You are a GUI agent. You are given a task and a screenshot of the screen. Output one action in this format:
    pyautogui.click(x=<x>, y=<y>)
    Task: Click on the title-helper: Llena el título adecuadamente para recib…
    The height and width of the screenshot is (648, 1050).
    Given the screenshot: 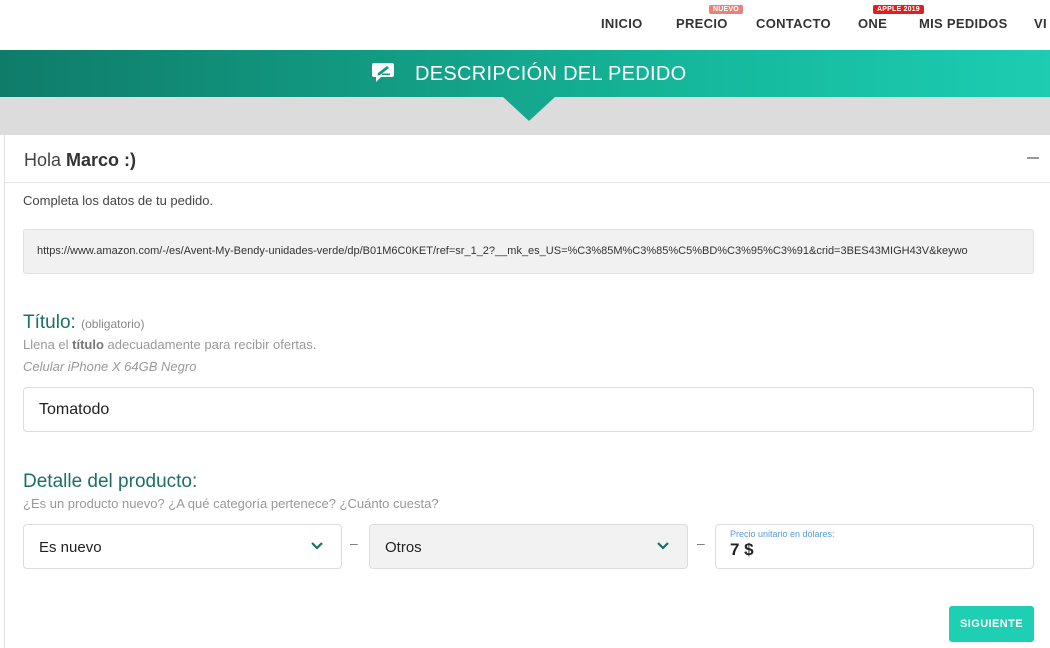 What is the action you would take?
    pyautogui.click(x=169, y=344)
    